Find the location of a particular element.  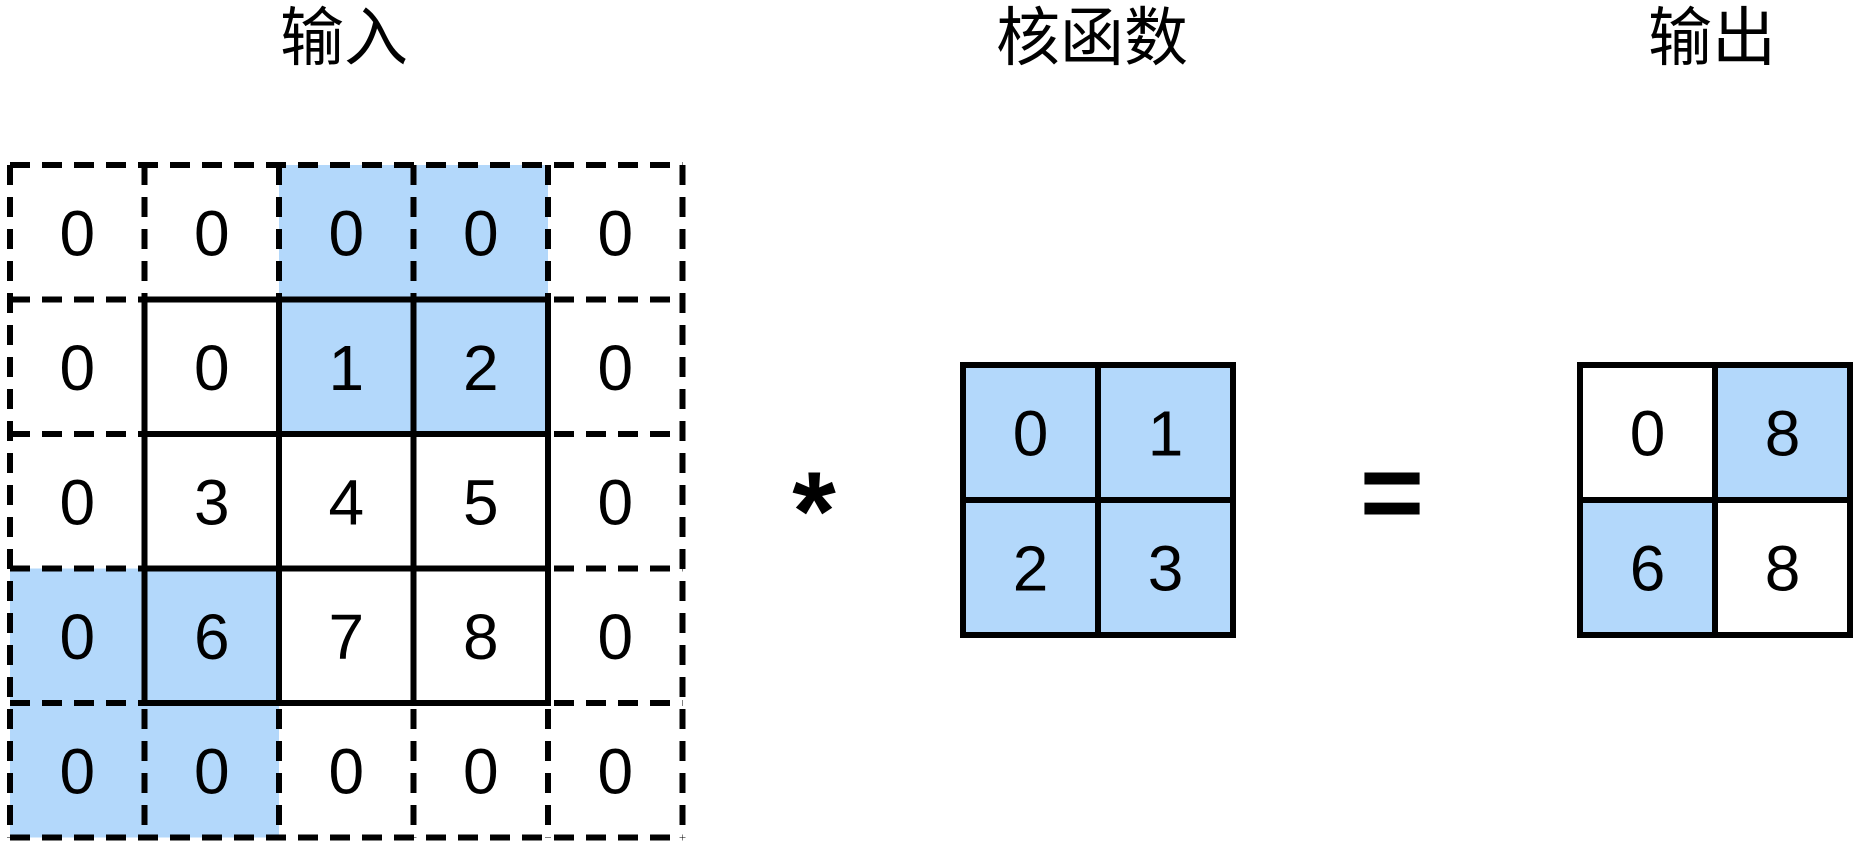

input-cell-value-1-3: 2 is located at coordinates (481, 368).